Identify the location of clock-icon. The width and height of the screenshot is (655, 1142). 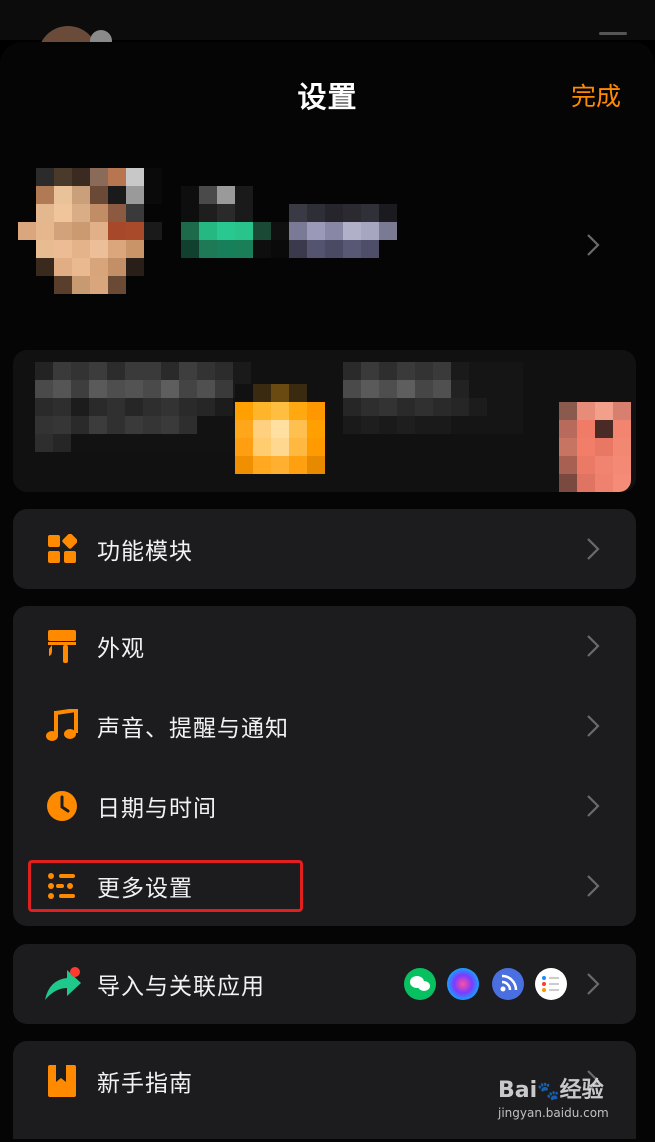
(62, 806).